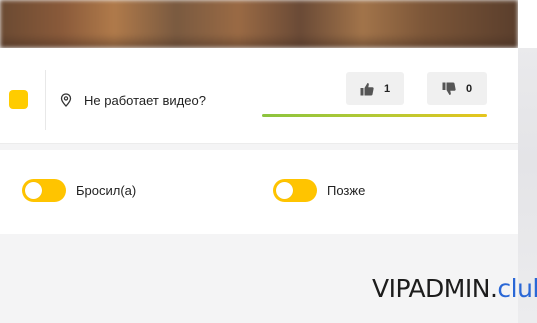 This screenshot has width=537, height=323. I want to click on dislike-button: 0, so click(457, 88).